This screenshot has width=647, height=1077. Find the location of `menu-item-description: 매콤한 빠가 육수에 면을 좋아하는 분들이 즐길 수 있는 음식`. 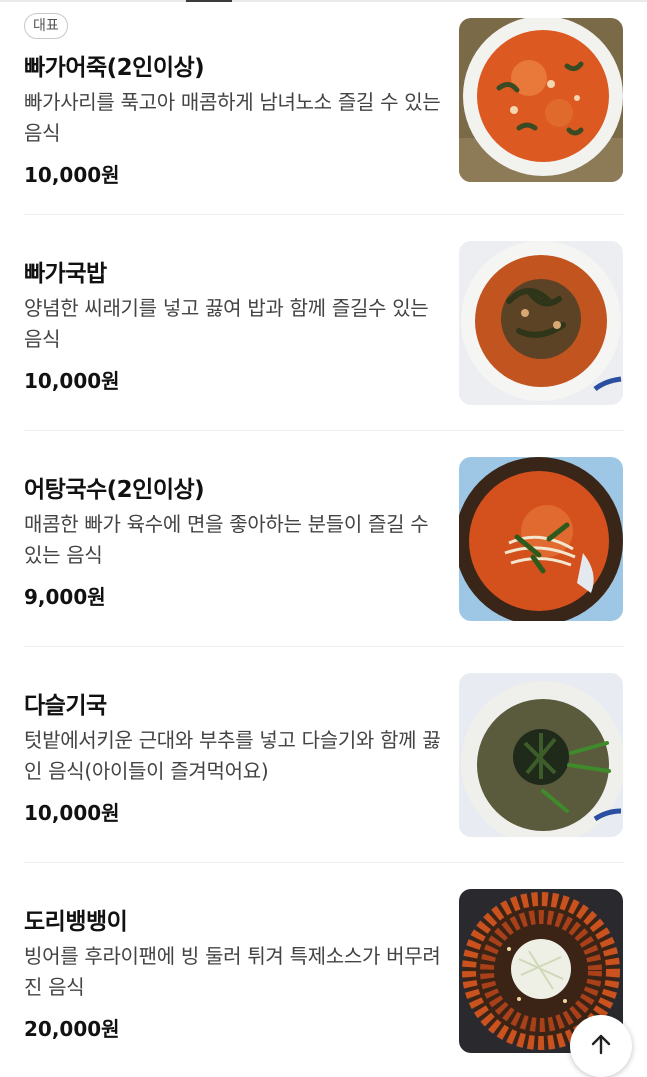

menu-item-description: 매콤한 빠가 육수에 면을 좋아하는 분들이 즐길 수 있는 음식 is located at coordinates (226, 539).